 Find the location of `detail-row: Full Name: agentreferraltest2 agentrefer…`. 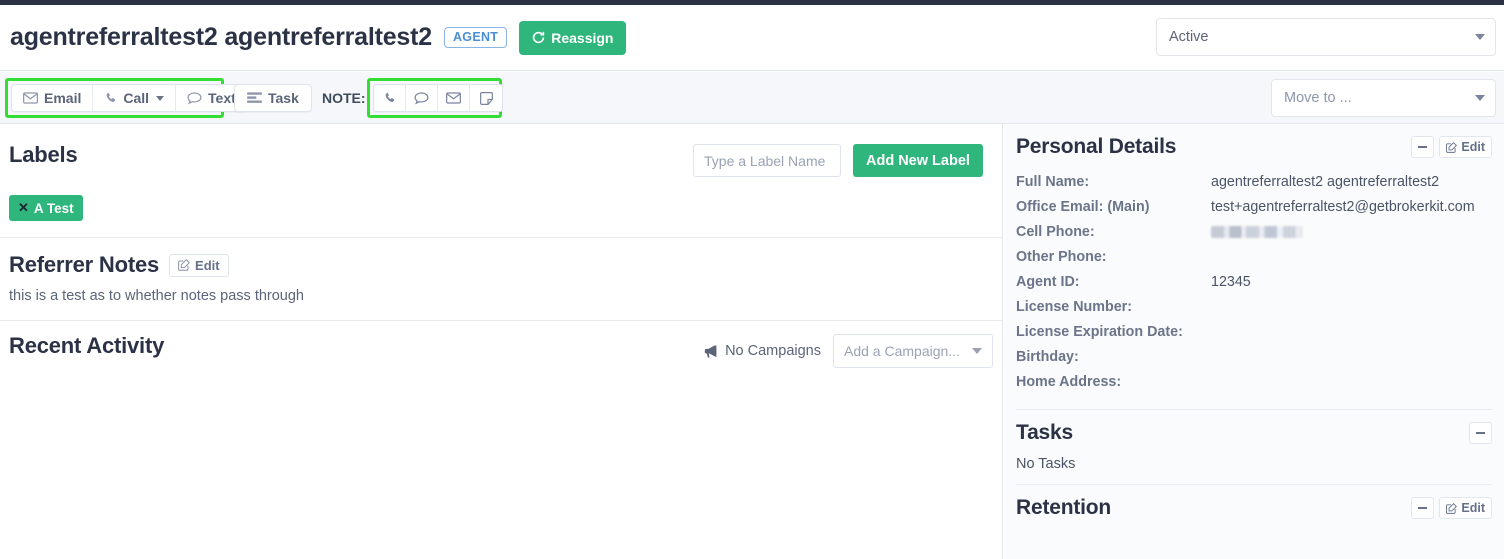

detail-row: Full Name: agentreferraltest2 agentrefer… is located at coordinates (1254, 182).